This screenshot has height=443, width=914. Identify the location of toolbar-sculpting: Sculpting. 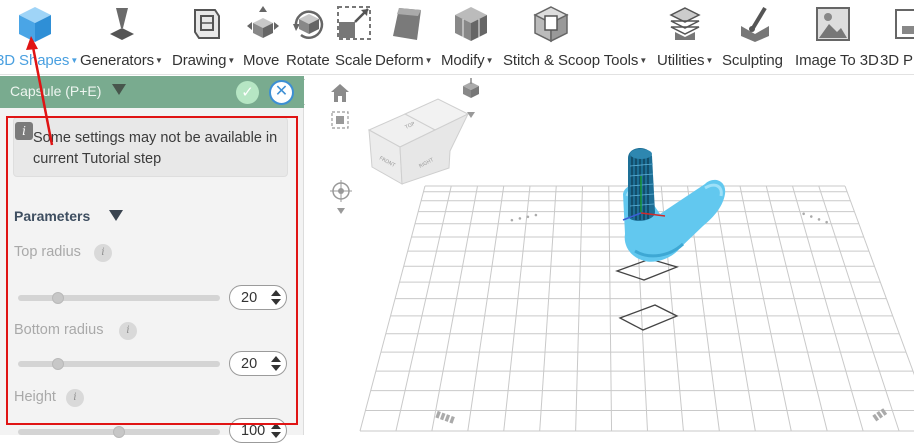
(757, 37).